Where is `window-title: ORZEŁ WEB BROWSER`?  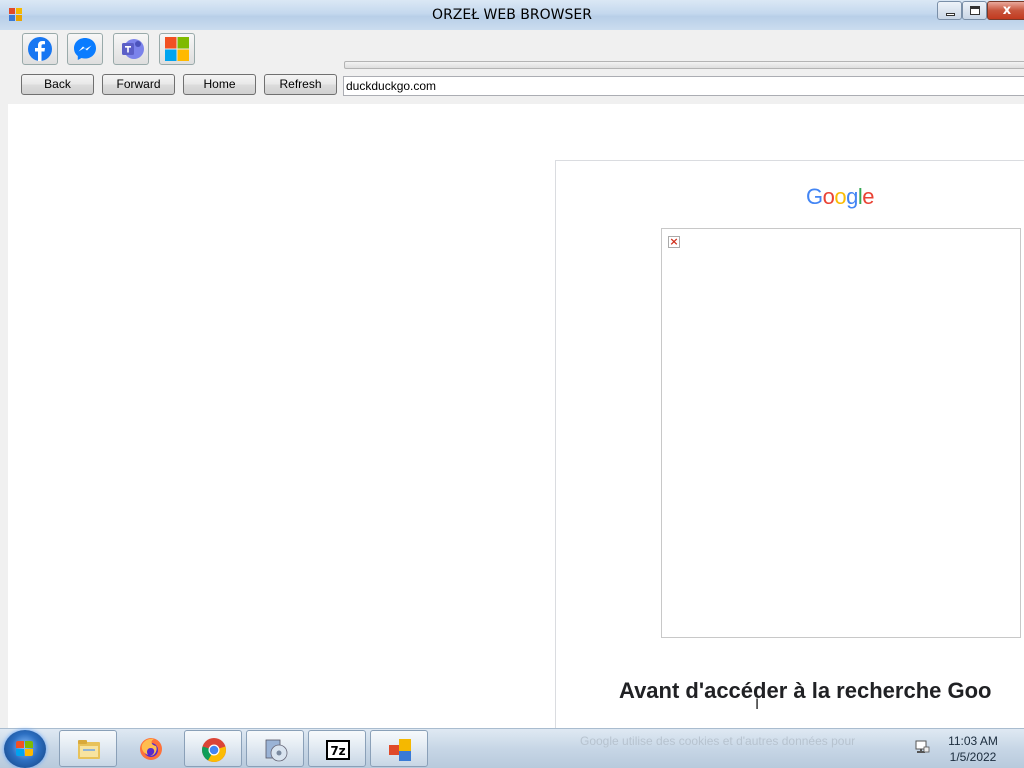 window-title: ORZEŁ WEB BROWSER is located at coordinates (512, 15).